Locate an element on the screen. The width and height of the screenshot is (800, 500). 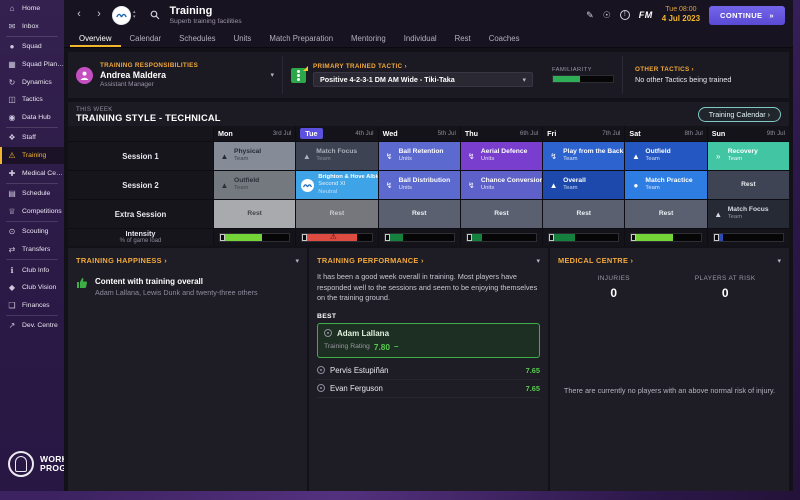
sidebar-item-label: Dev. Centre is located at coordinates (40, 326).